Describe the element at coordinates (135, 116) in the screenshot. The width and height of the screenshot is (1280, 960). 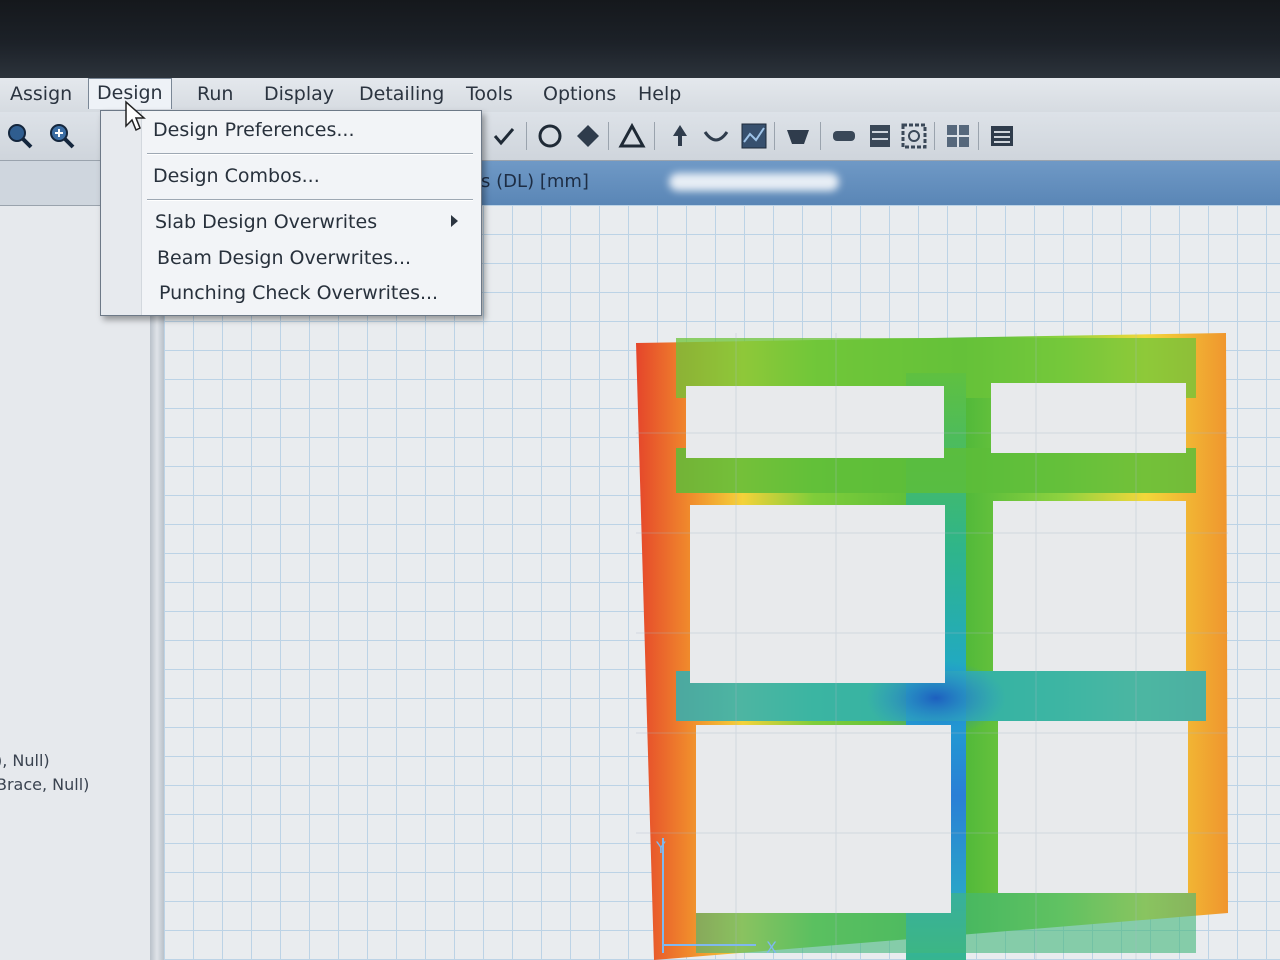
I see `mouse-cursor-icon` at that location.